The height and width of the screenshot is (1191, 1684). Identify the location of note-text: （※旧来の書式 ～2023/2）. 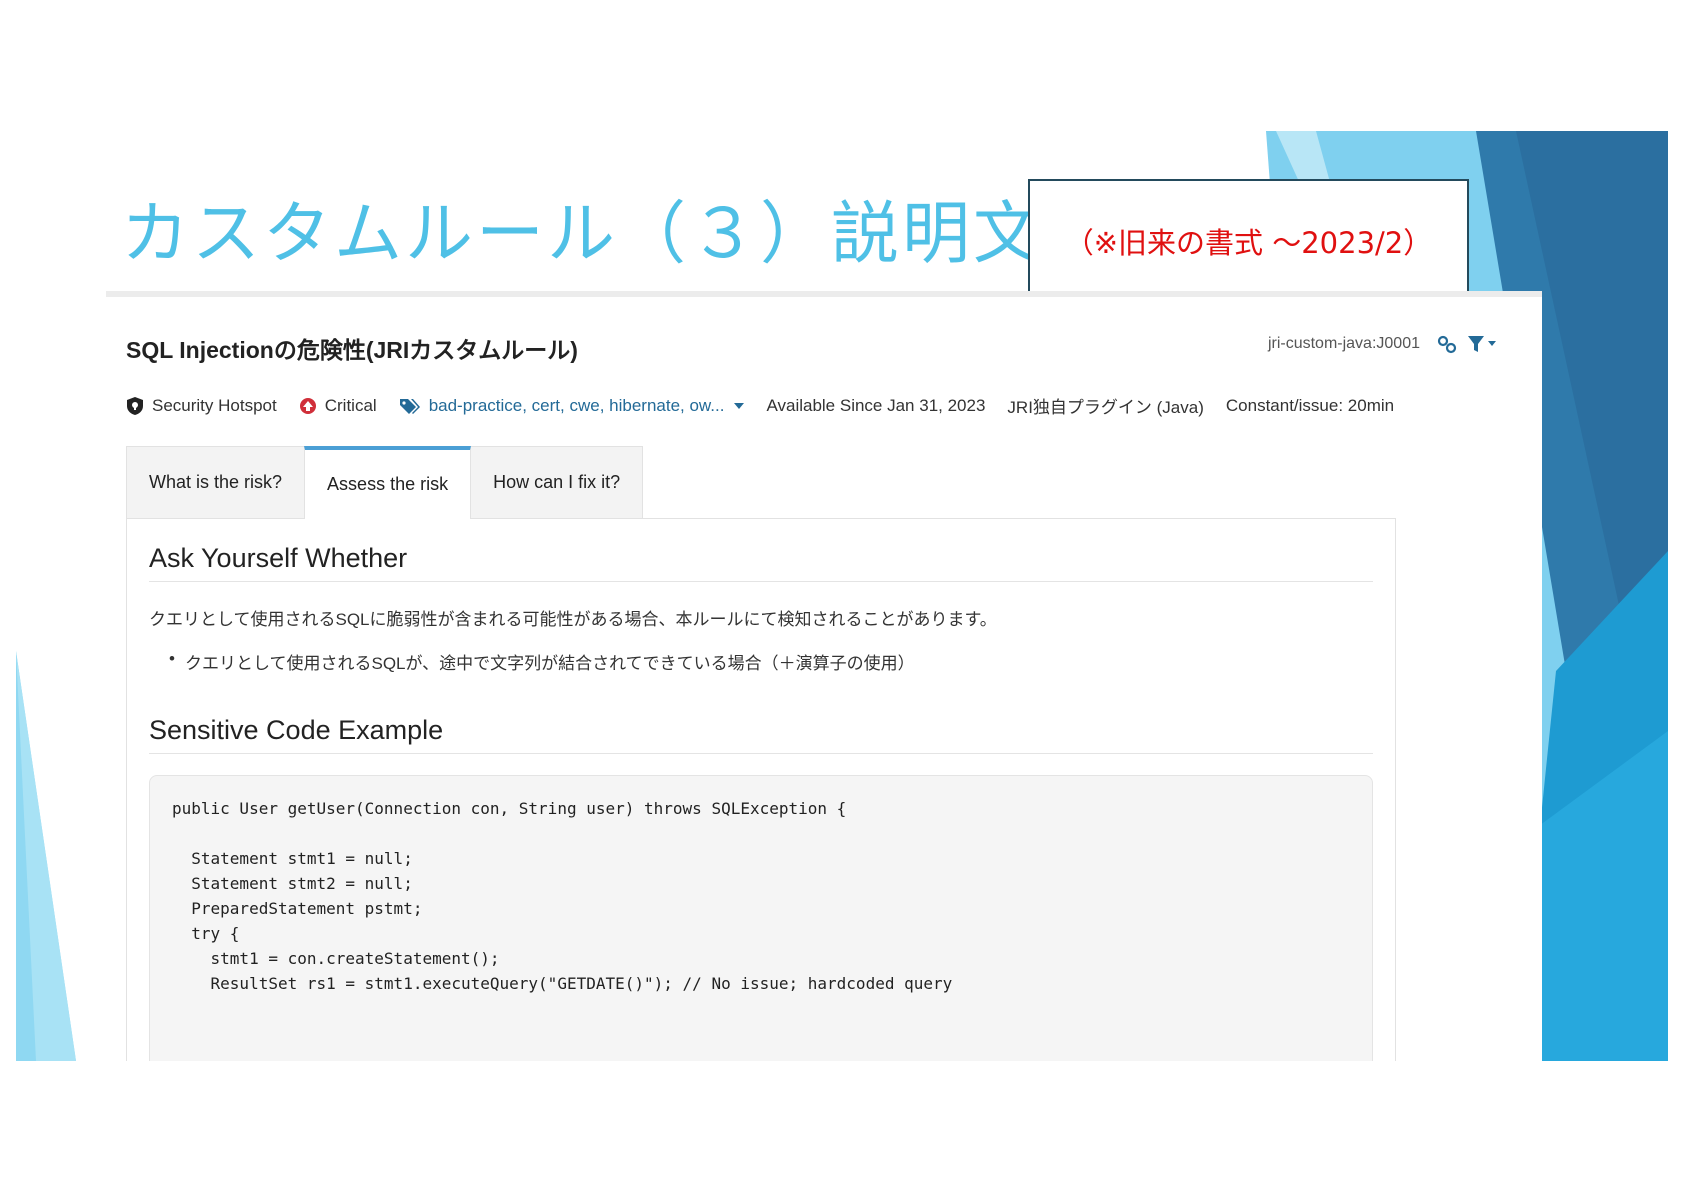
(1248, 242).